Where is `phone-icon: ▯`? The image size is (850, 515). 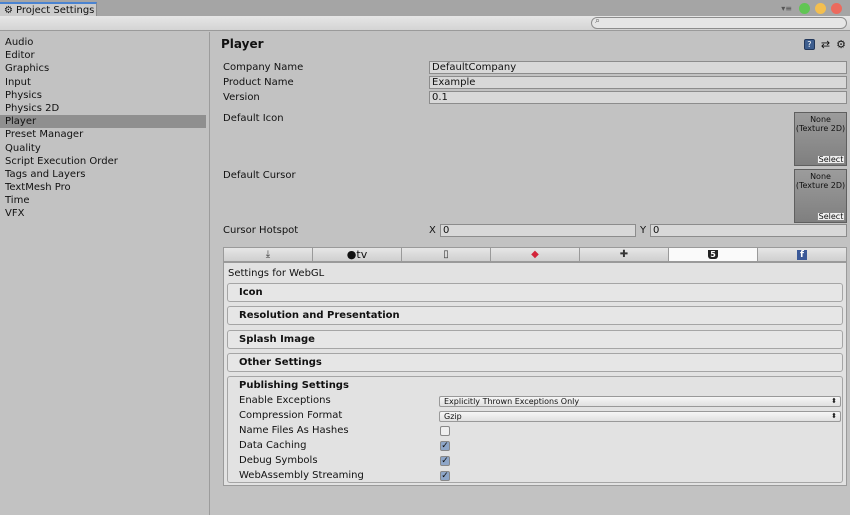
phone-icon: ▯ is located at coordinates (446, 254).